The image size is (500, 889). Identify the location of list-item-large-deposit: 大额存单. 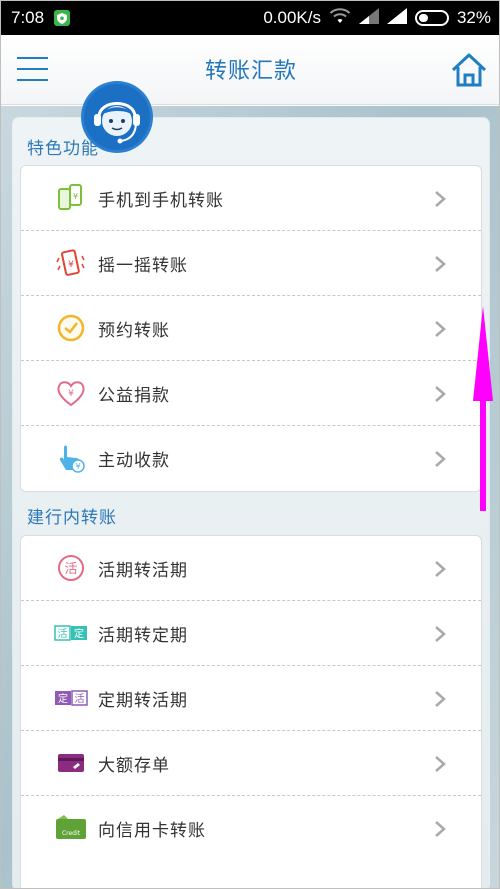
(251, 763).